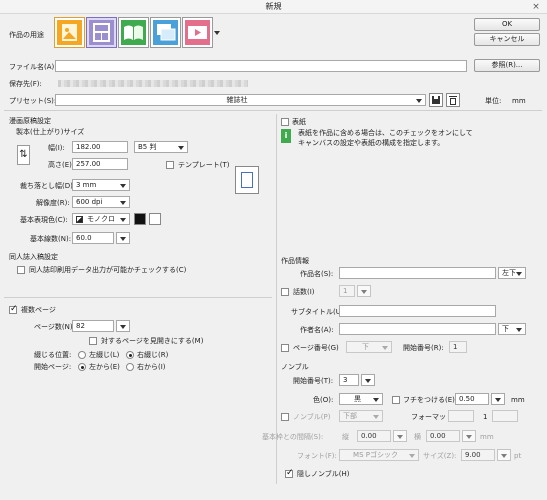 This screenshot has width=547, height=500. Describe the element at coordinates (101, 185) in the screenshot. I see `bleed-dropdown: 3 mm` at that location.